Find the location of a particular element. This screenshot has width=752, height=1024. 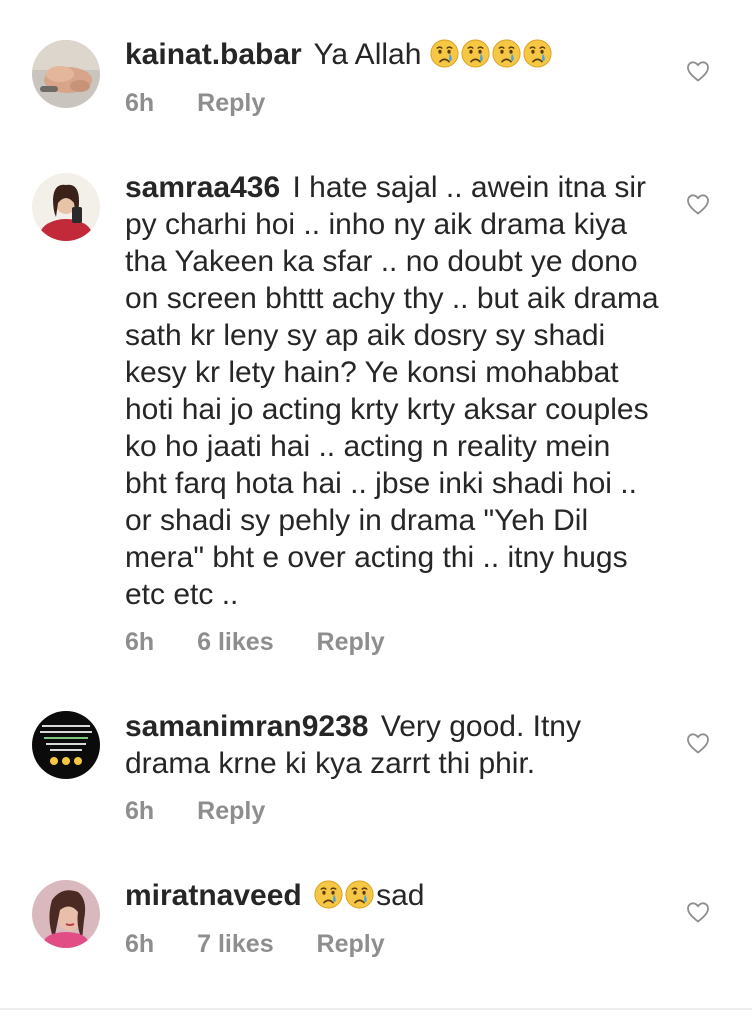

woman-selfie-avatar is located at coordinates (66, 207).